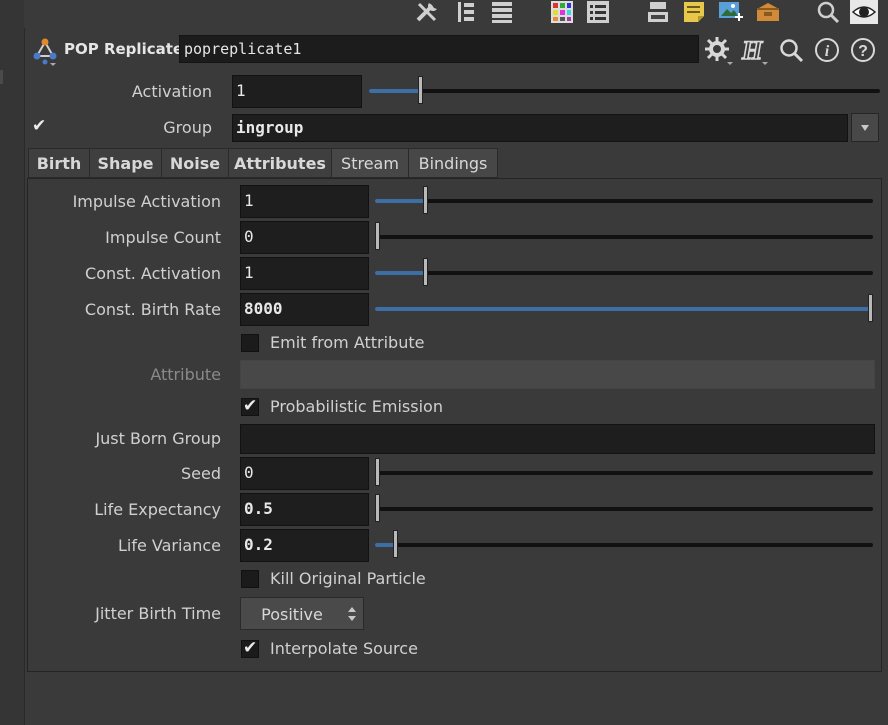 The image size is (888, 725). I want to click on activation-label: Activation, so click(171, 91).